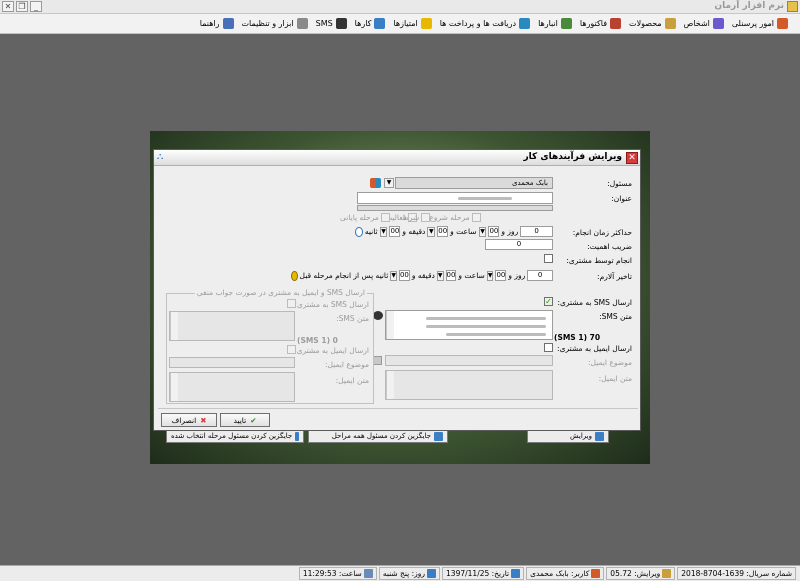 The height and width of the screenshot is (581, 800). I want to click on stage-final-checkbox, so click(385, 217).